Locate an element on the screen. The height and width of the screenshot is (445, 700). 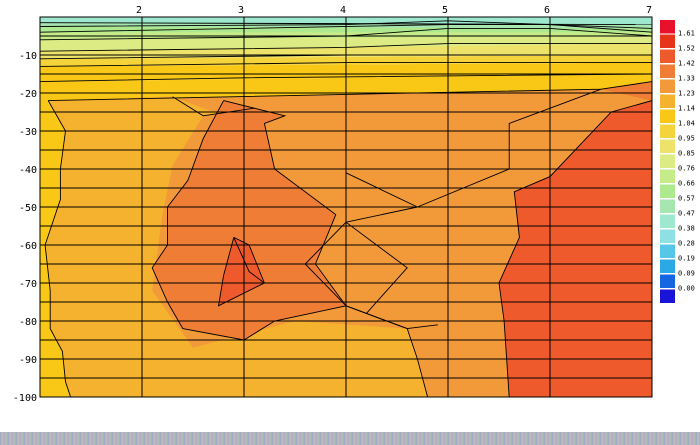
legend-label: 1.04 is located at coordinates (686, 124).